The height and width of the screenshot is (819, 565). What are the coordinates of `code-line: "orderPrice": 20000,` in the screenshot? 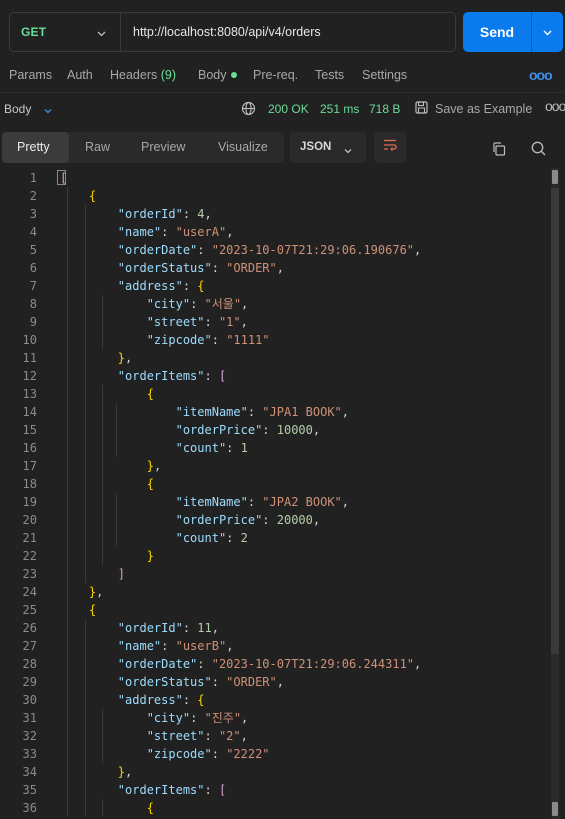 It's located at (248, 520).